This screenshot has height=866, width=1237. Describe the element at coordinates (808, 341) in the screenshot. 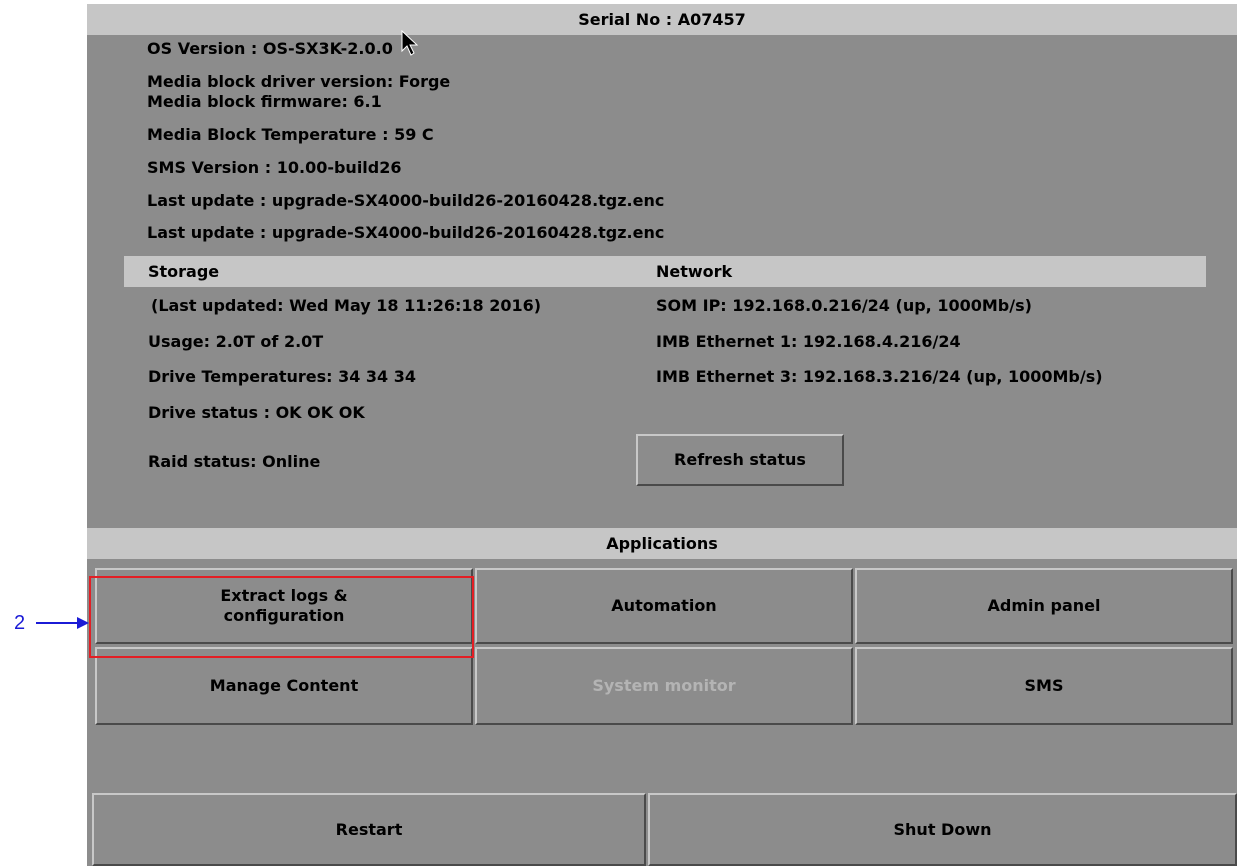

I see `imb-ethernet-1: IMB Ethernet 1: 192.168.4.216/24` at that location.